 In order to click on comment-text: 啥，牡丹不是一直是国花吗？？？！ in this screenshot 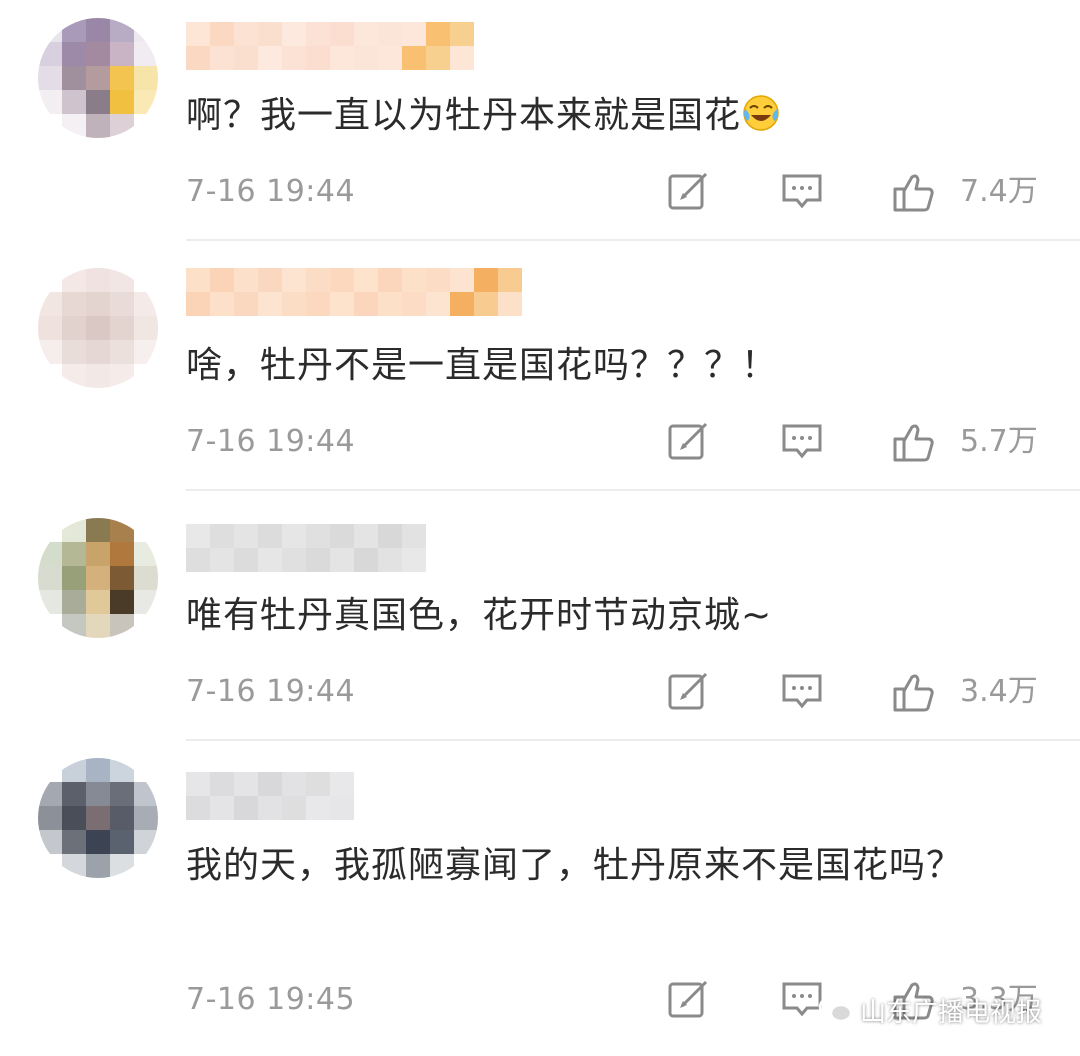, I will do `click(482, 365)`.